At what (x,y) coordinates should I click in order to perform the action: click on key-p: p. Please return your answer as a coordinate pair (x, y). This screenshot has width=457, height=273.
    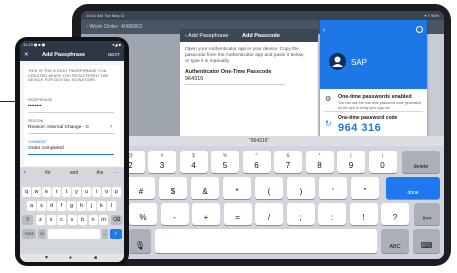
    Looking at the image, I should click on (116, 192).